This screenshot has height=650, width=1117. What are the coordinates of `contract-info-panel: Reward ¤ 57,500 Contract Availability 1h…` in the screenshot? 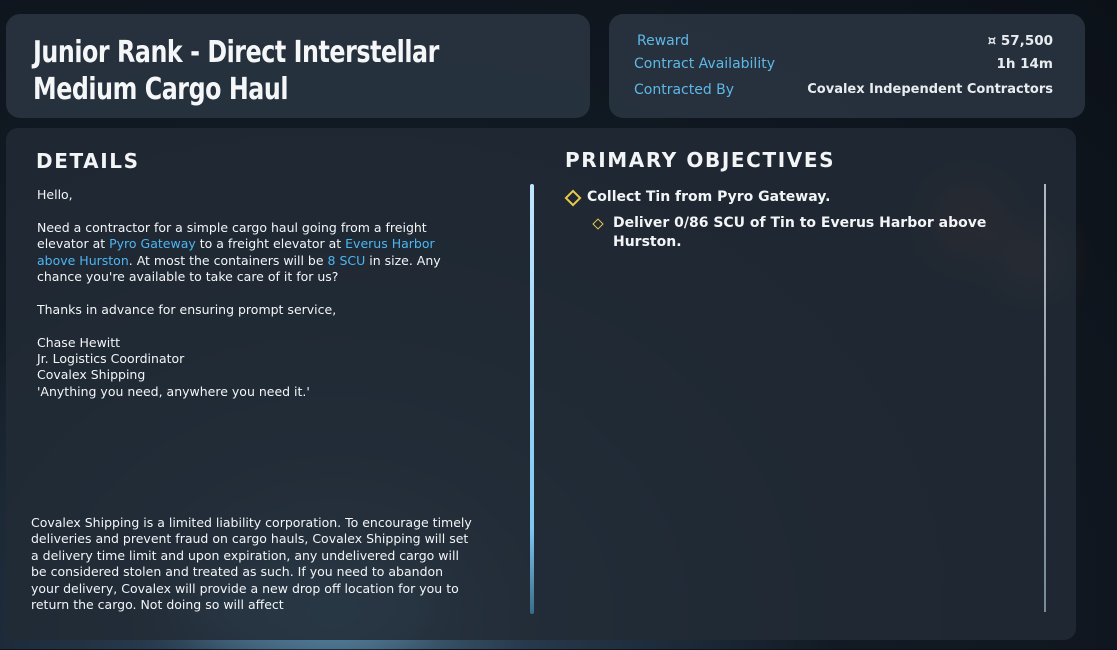 It's located at (847, 66).